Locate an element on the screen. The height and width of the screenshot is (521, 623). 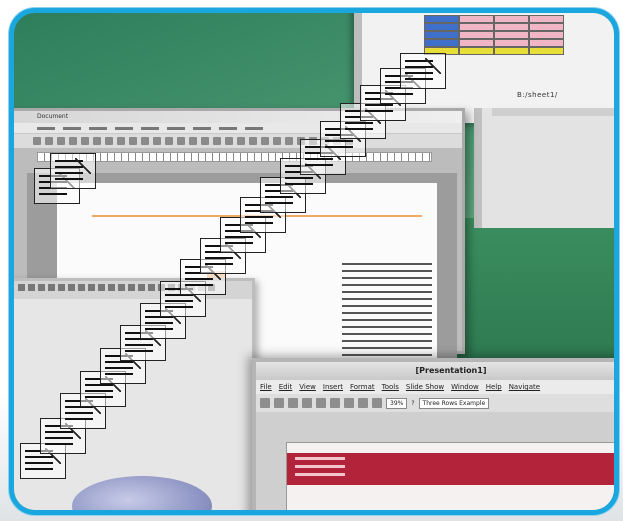
pie-chart-graphic is located at coordinates (142, 493).